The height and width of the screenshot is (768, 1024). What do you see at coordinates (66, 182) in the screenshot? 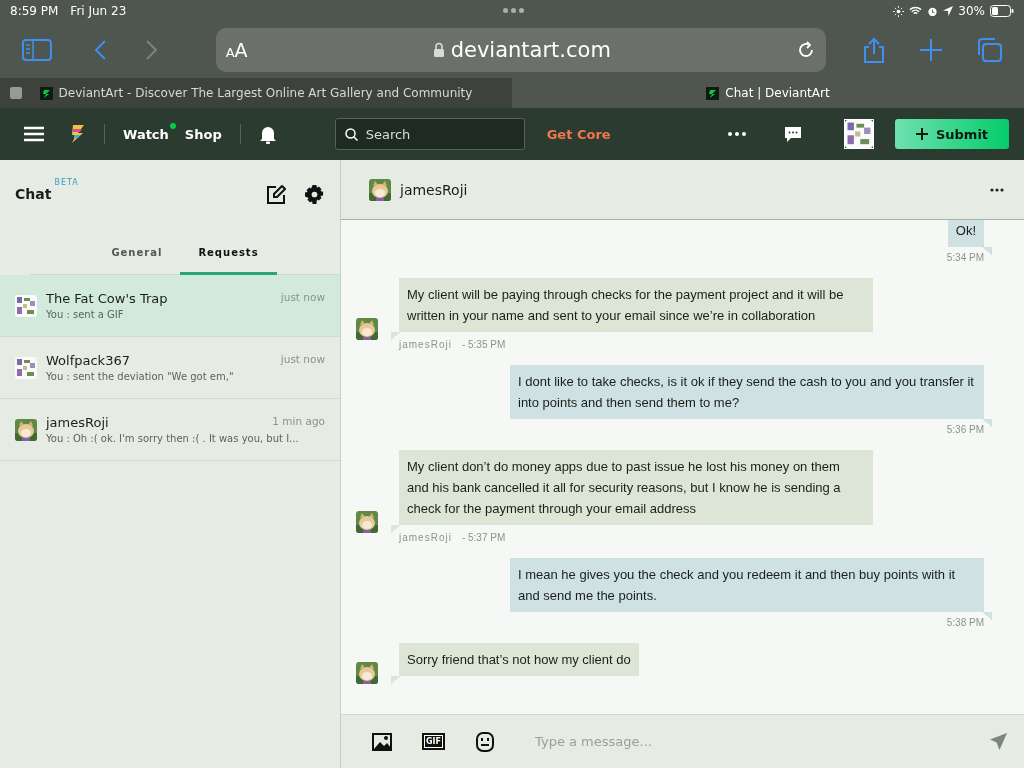
I see `beta-label: BETA` at bounding box center [66, 182].